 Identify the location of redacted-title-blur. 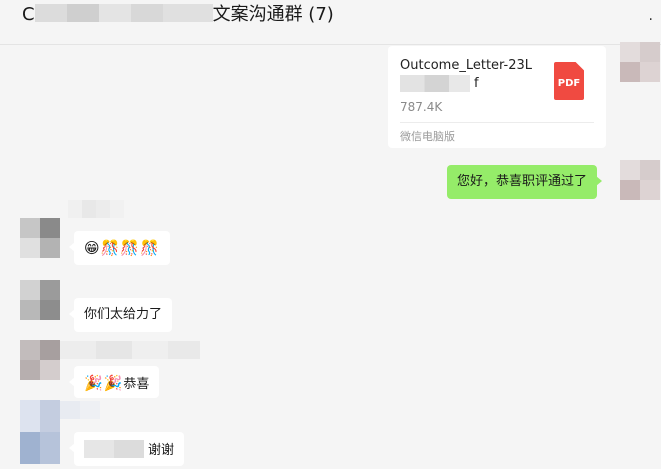
(123, 13).